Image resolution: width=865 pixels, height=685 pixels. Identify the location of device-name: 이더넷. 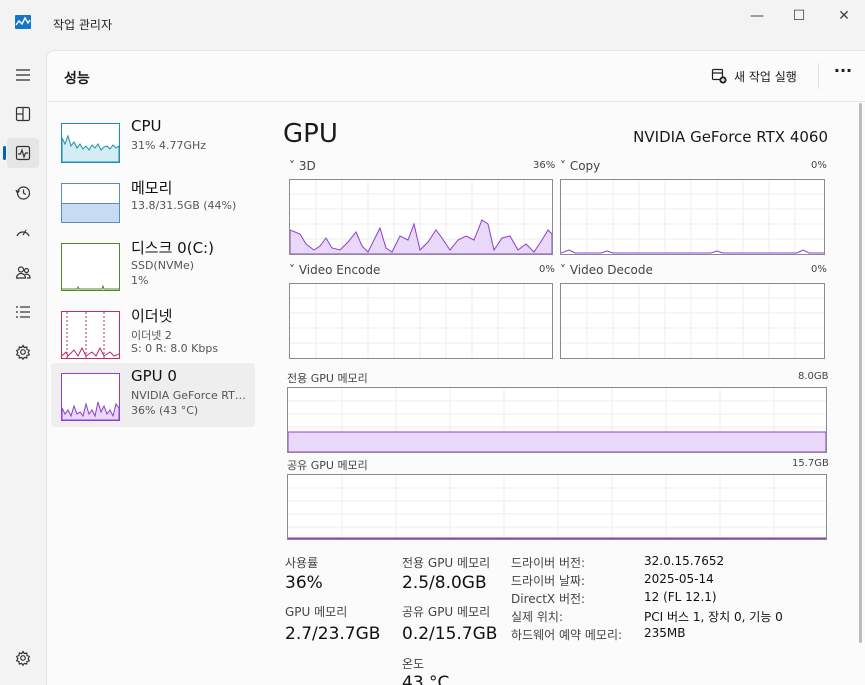
(152, 316).